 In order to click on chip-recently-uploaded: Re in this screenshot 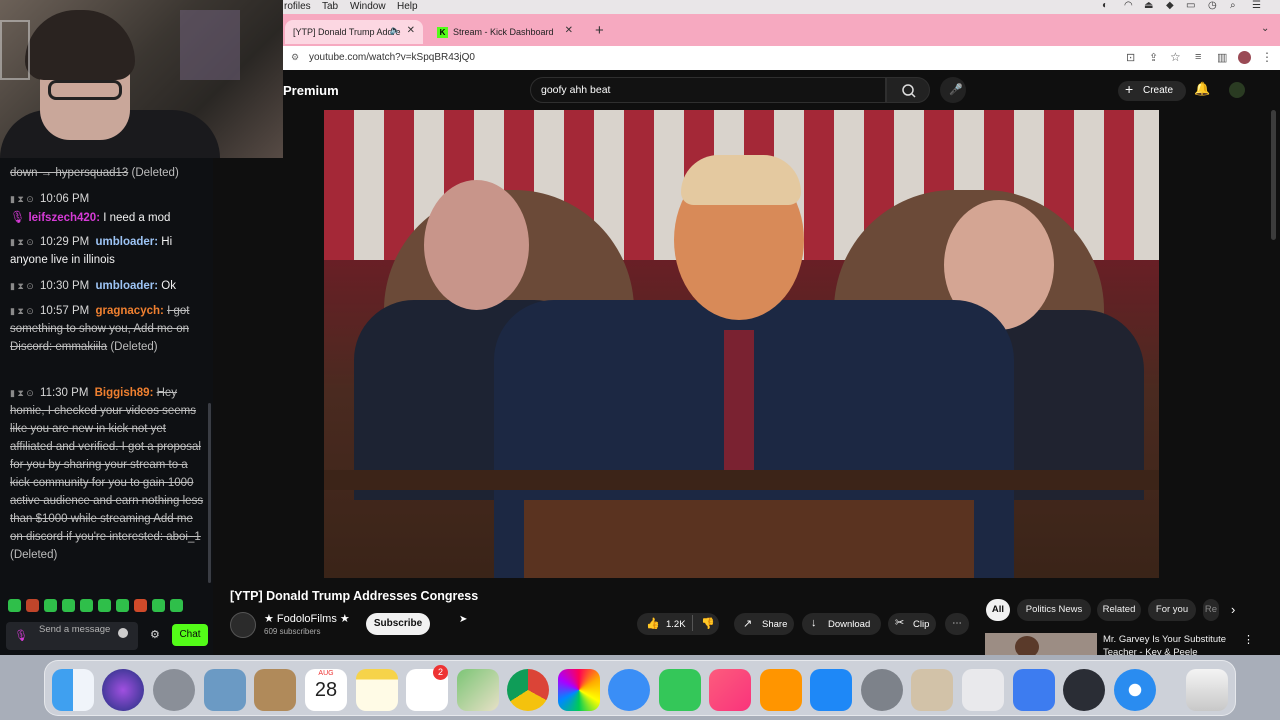, I will do `click(1211, 610)`.